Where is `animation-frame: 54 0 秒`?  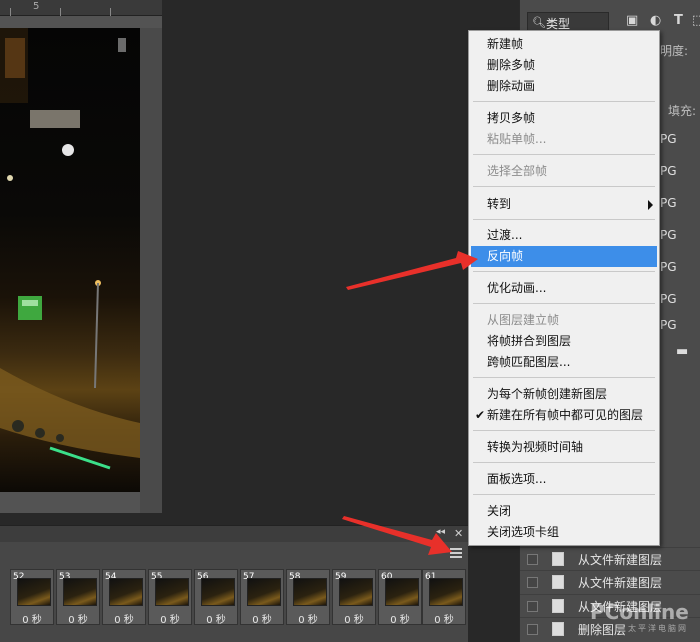 animation-frame: 54 0 秒 is located at coordinates (124, 597).